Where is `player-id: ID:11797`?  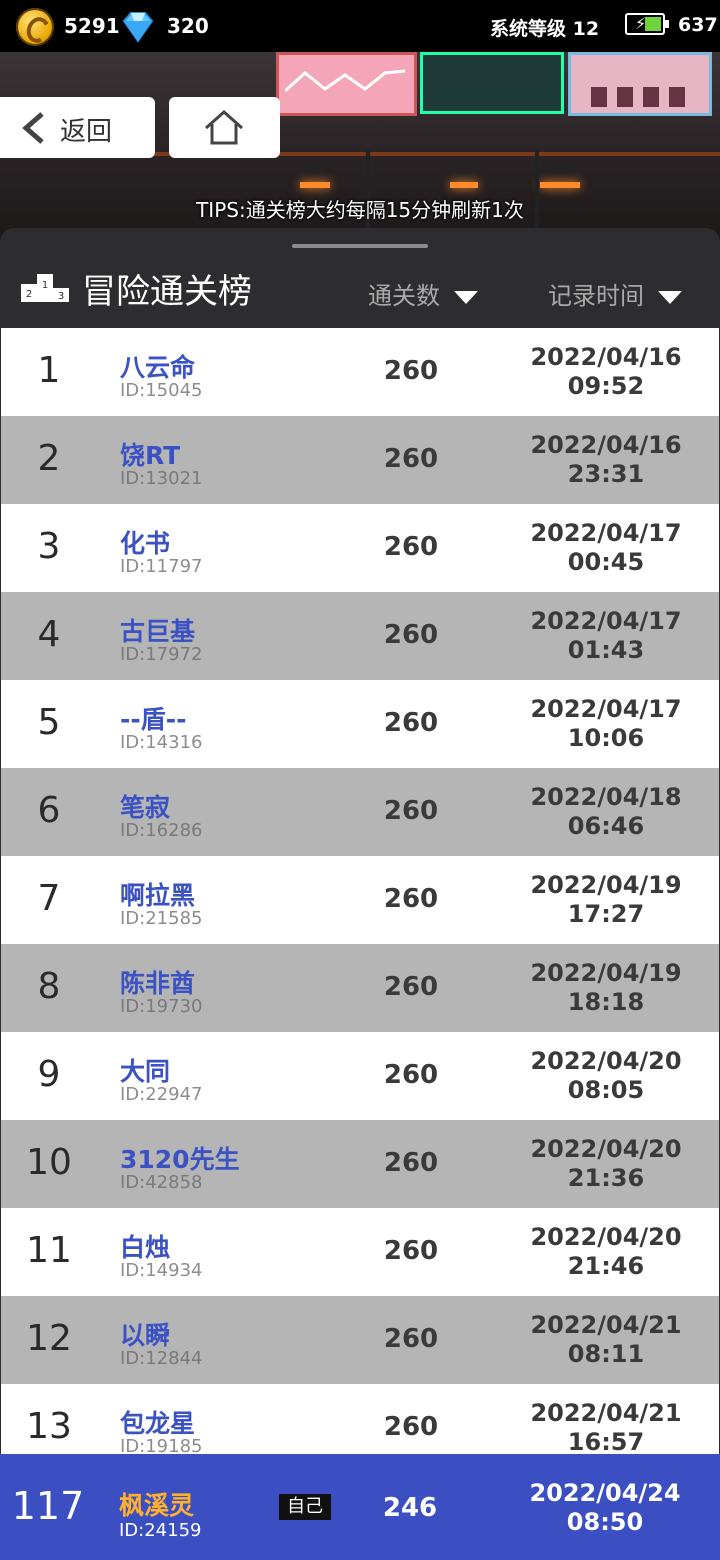 player-id: ID:11797 is located at coordinates (161, 566).